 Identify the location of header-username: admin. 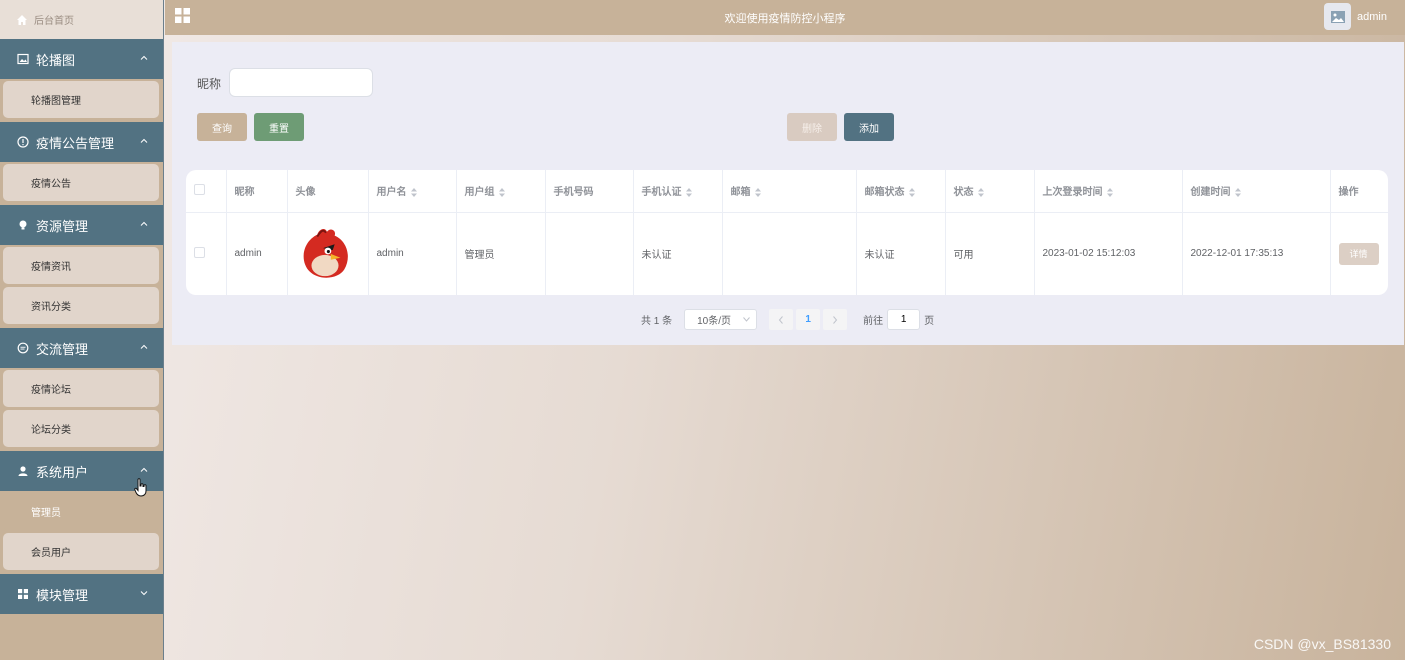
(1372, 16).